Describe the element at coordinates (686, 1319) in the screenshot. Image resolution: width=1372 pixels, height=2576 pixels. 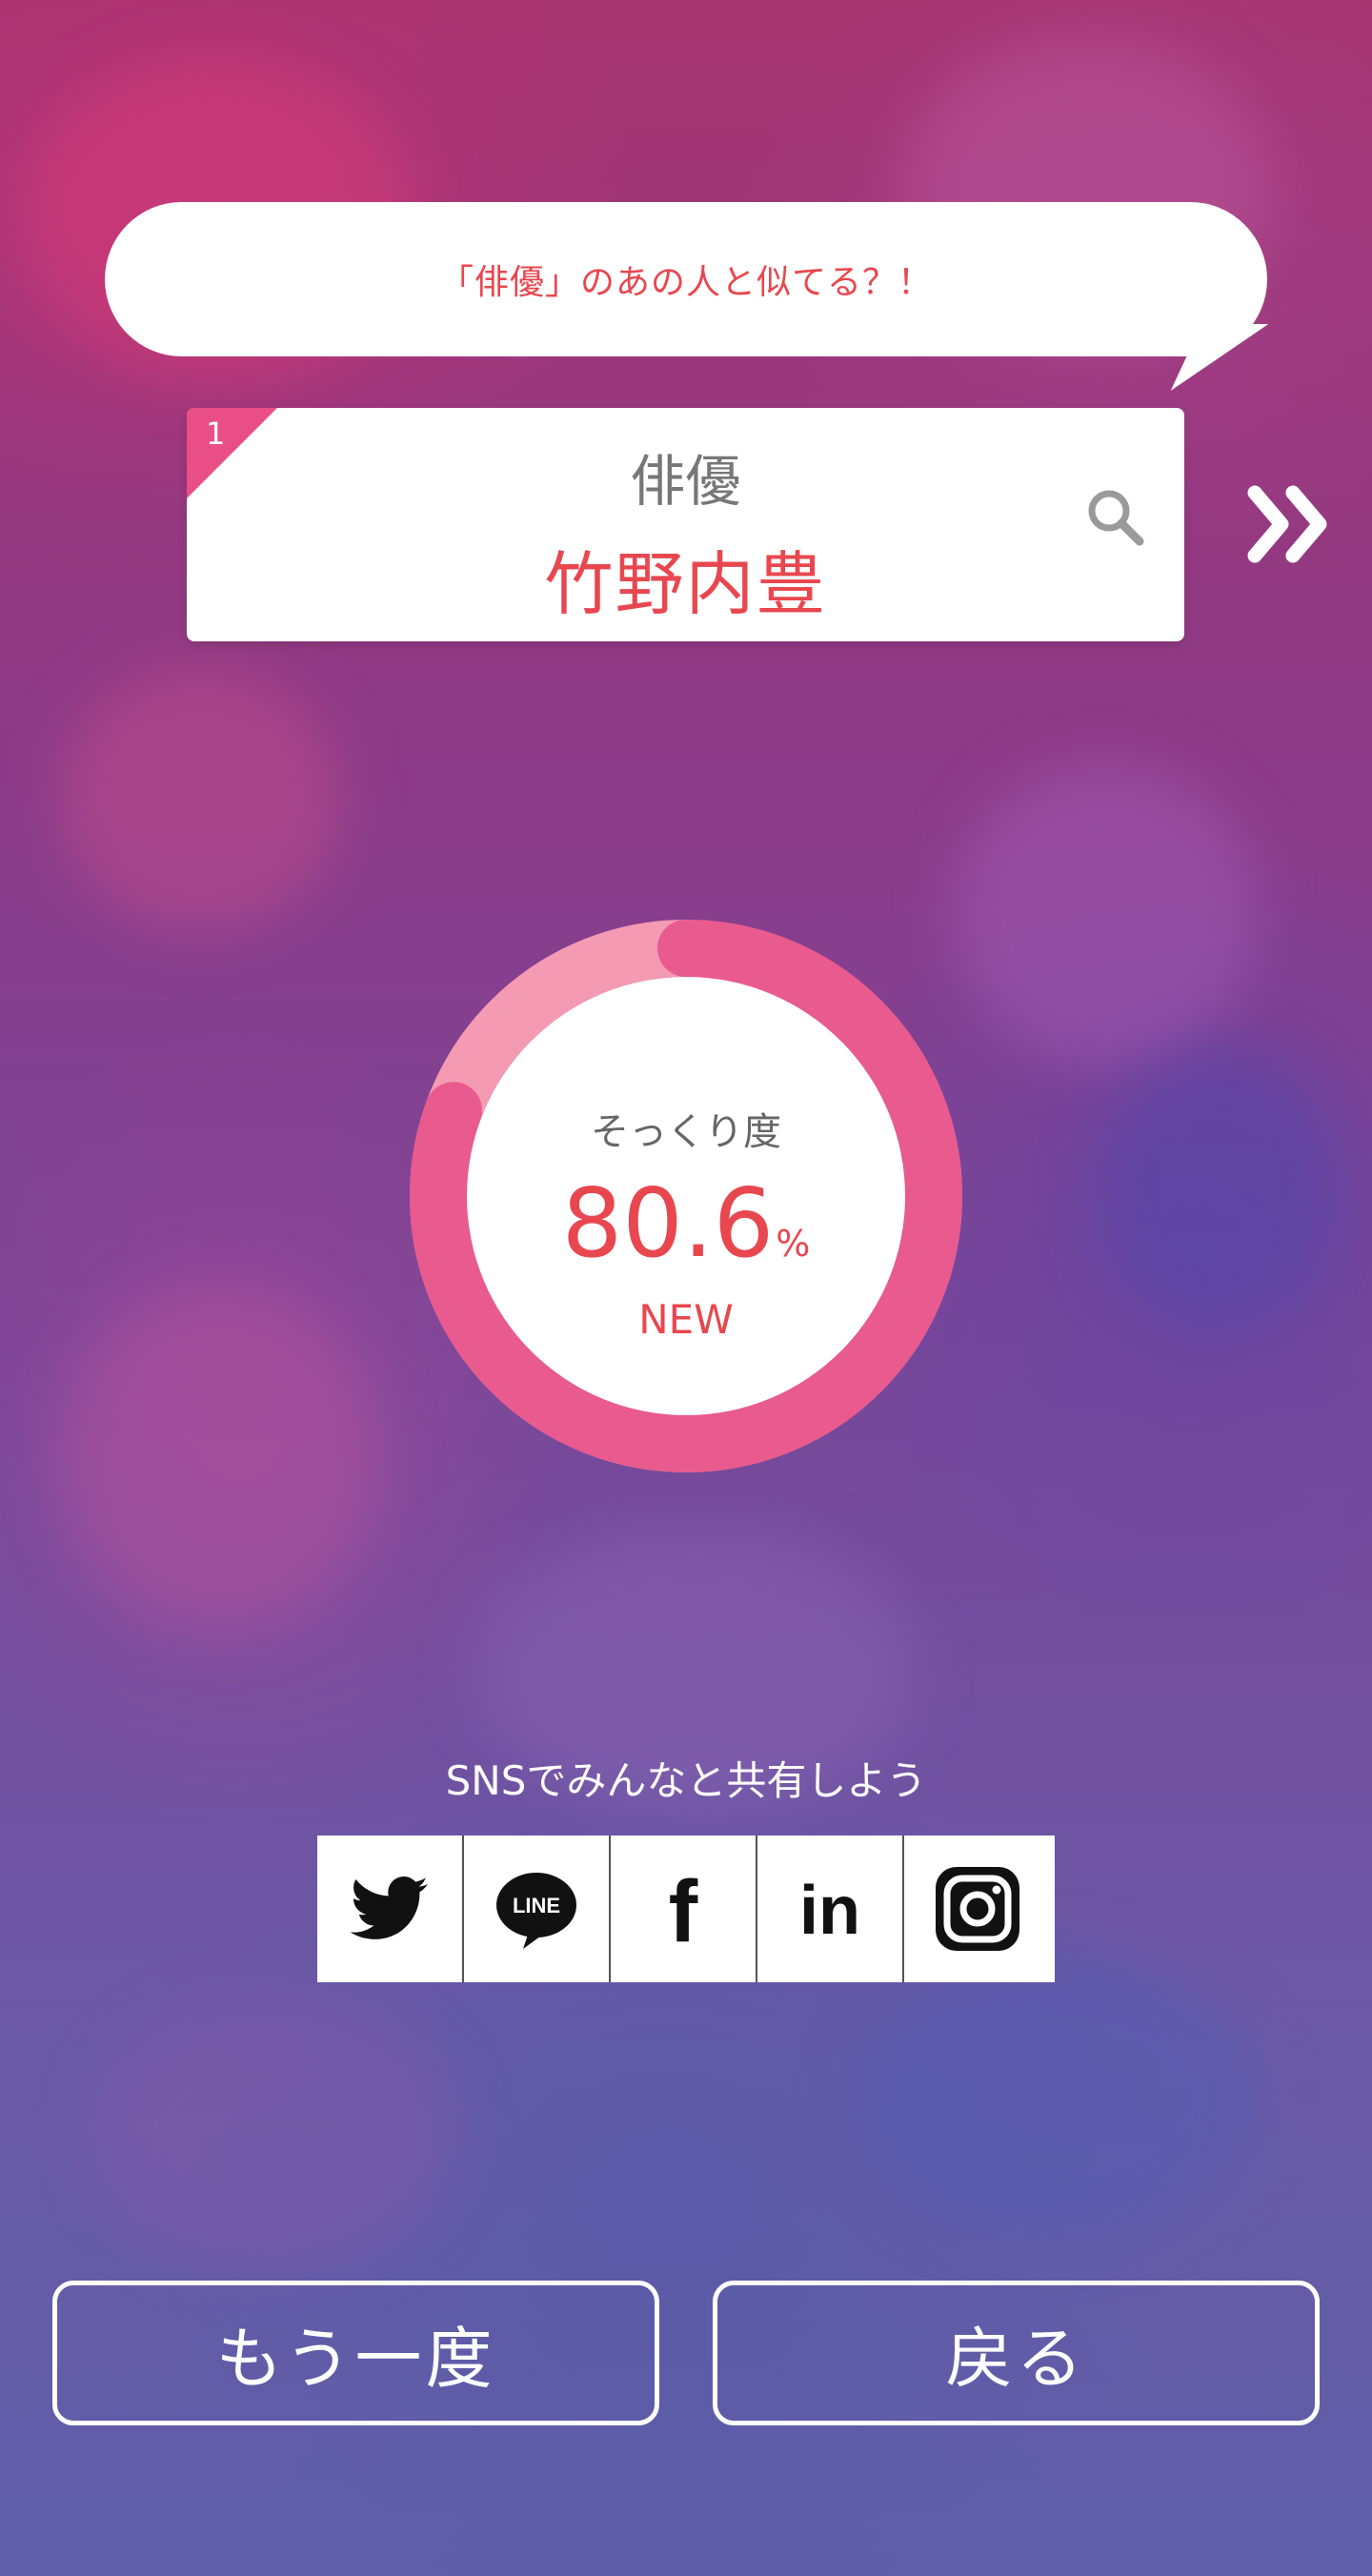
I see `new-badge: NEW` at that location.